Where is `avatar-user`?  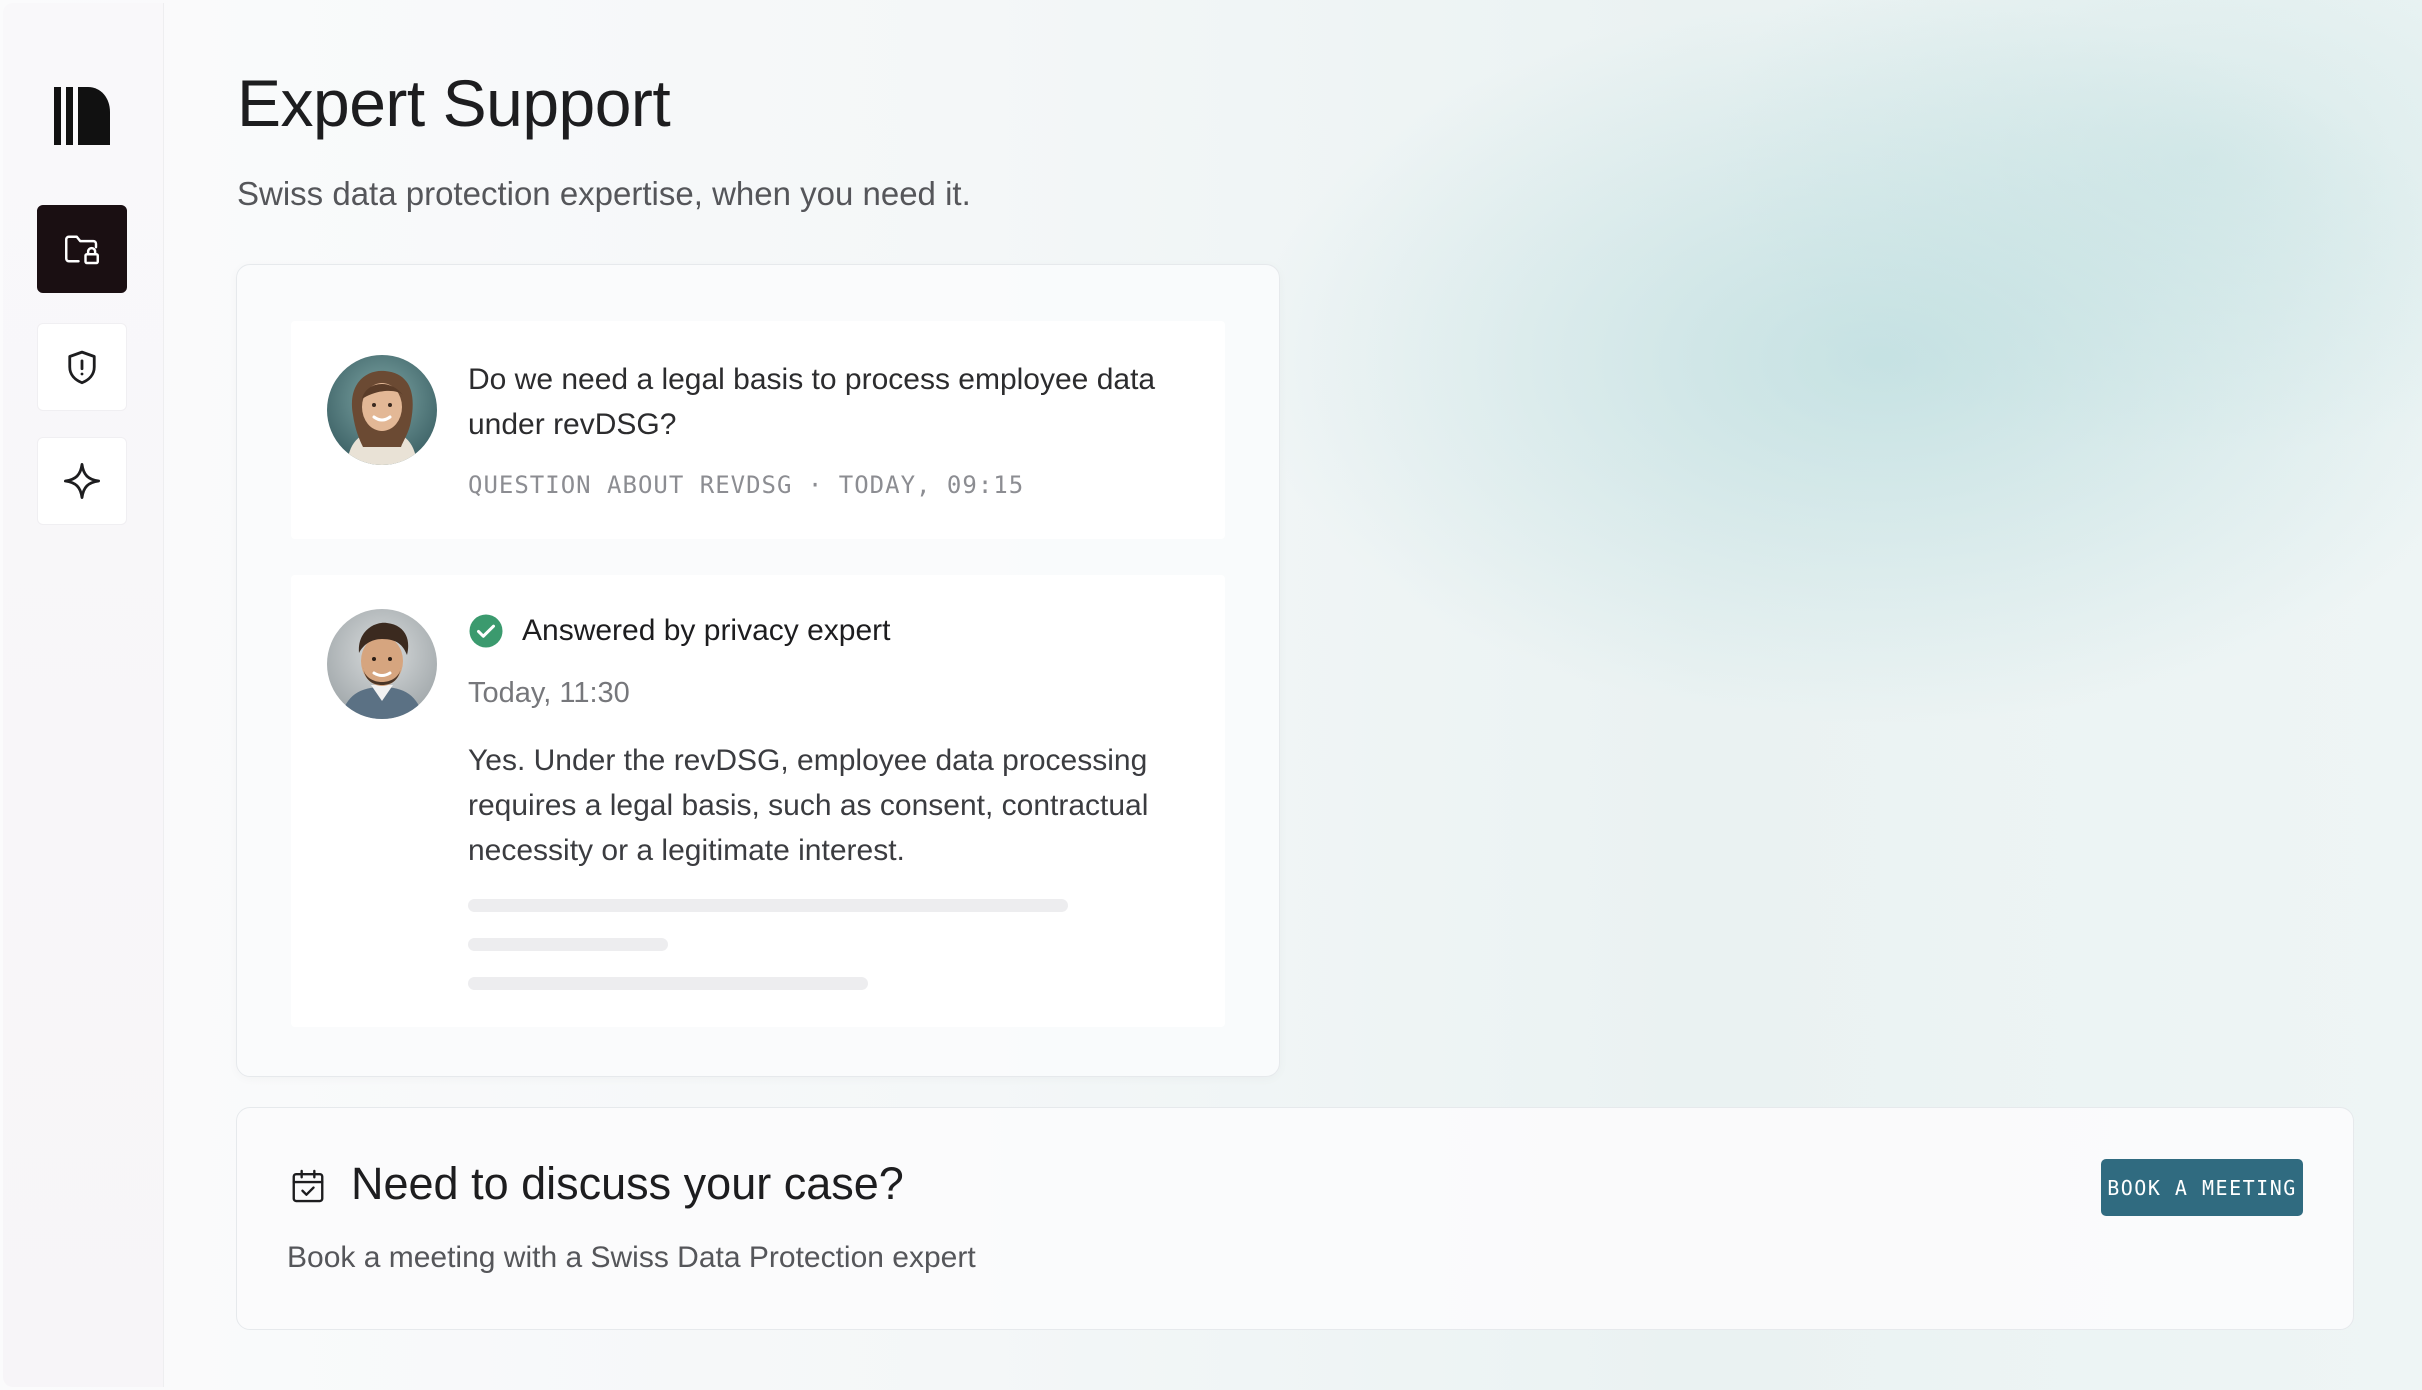
avatar-user is located at coordinates (382, 410).